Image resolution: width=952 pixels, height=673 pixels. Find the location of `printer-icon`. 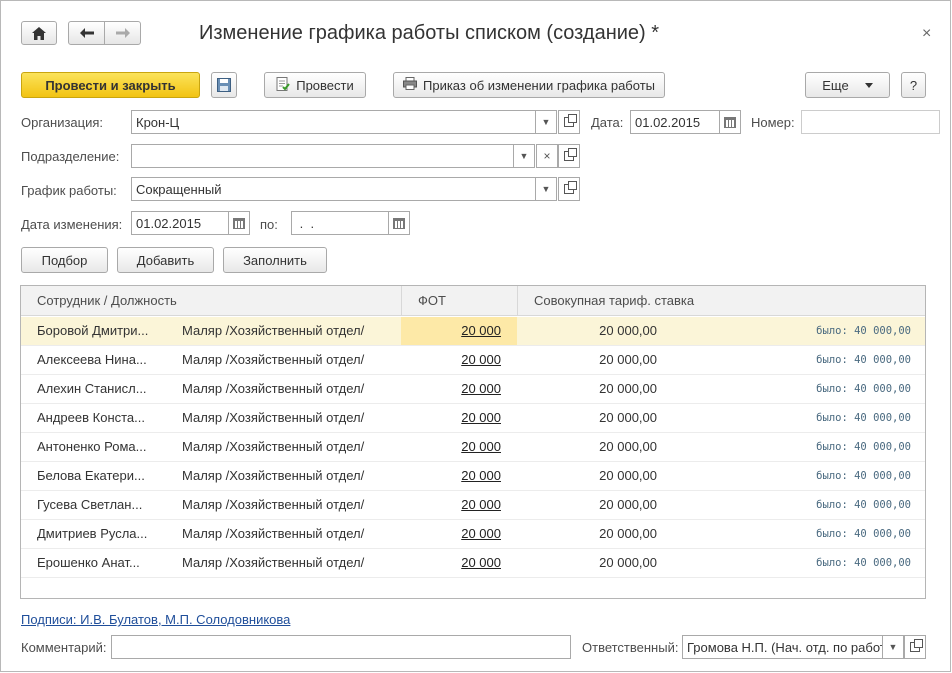

printer-icon is located at coordinates (410, 85).